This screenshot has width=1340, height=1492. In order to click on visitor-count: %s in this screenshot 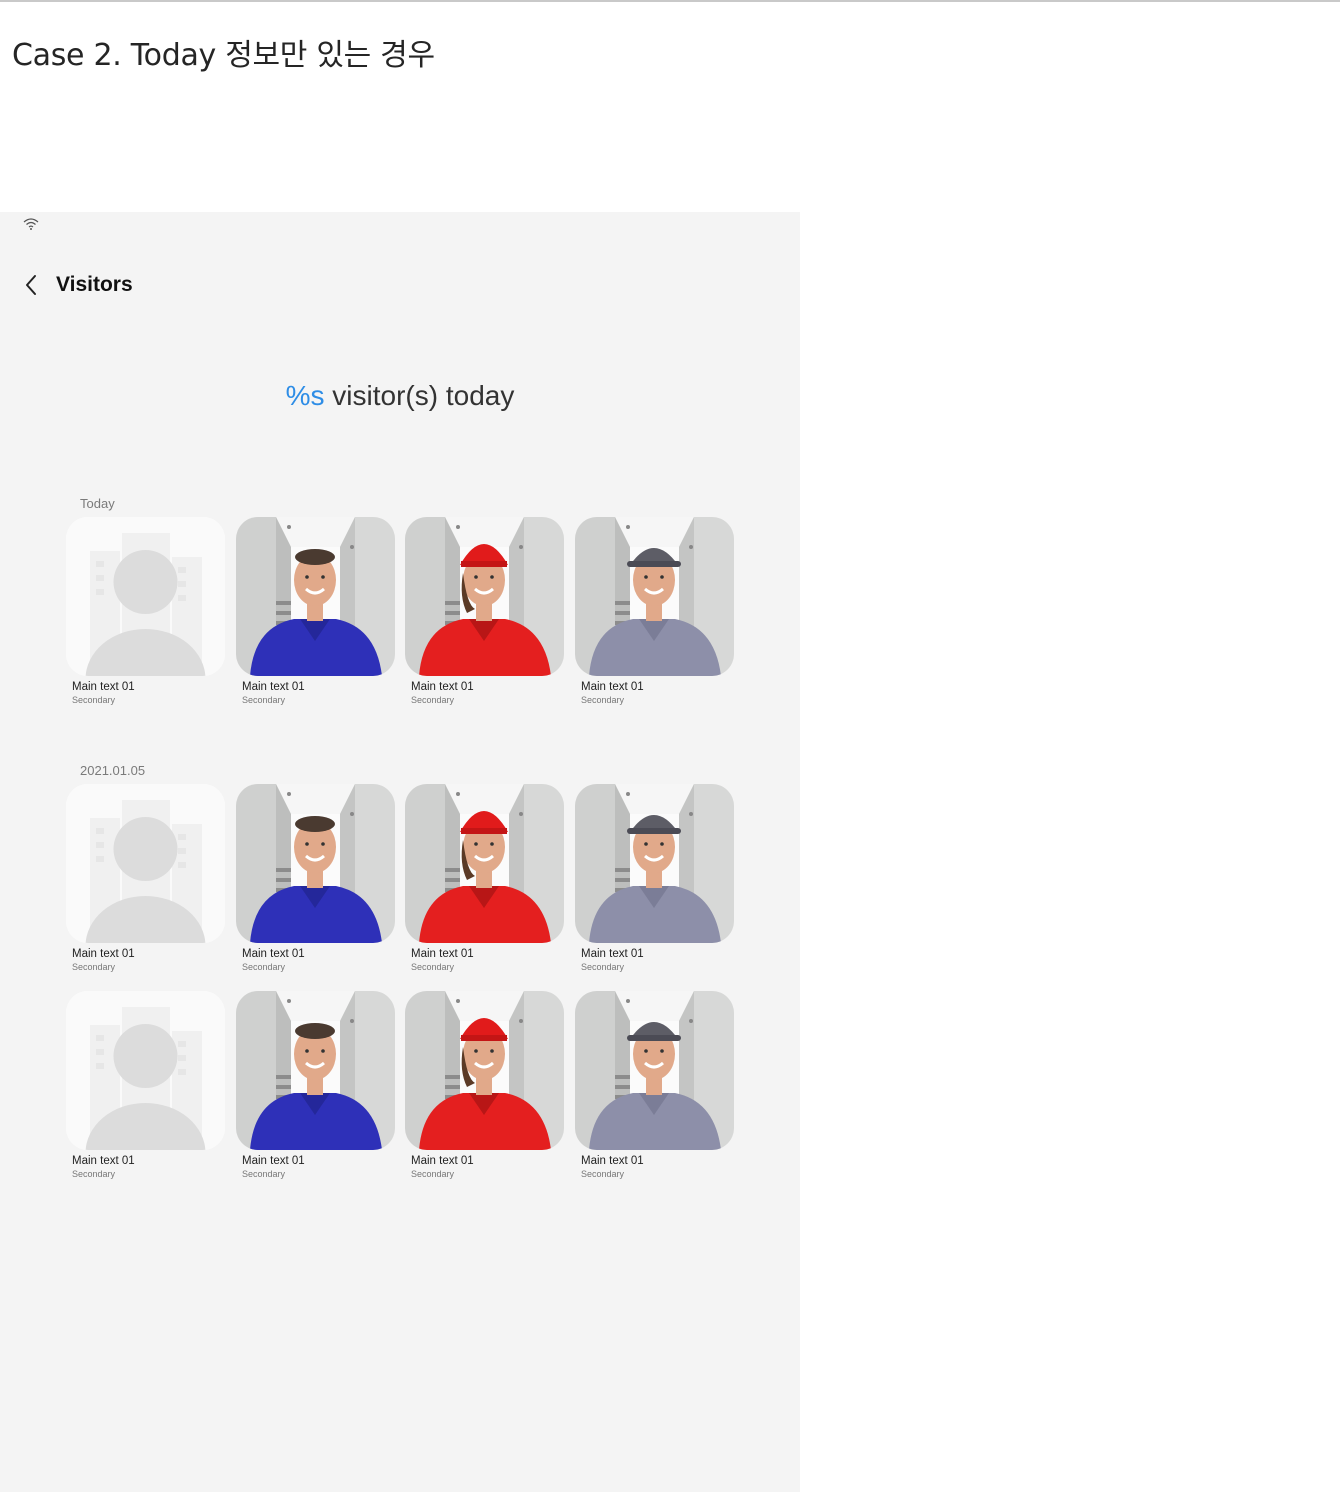, I will do `click(305, 395)`.